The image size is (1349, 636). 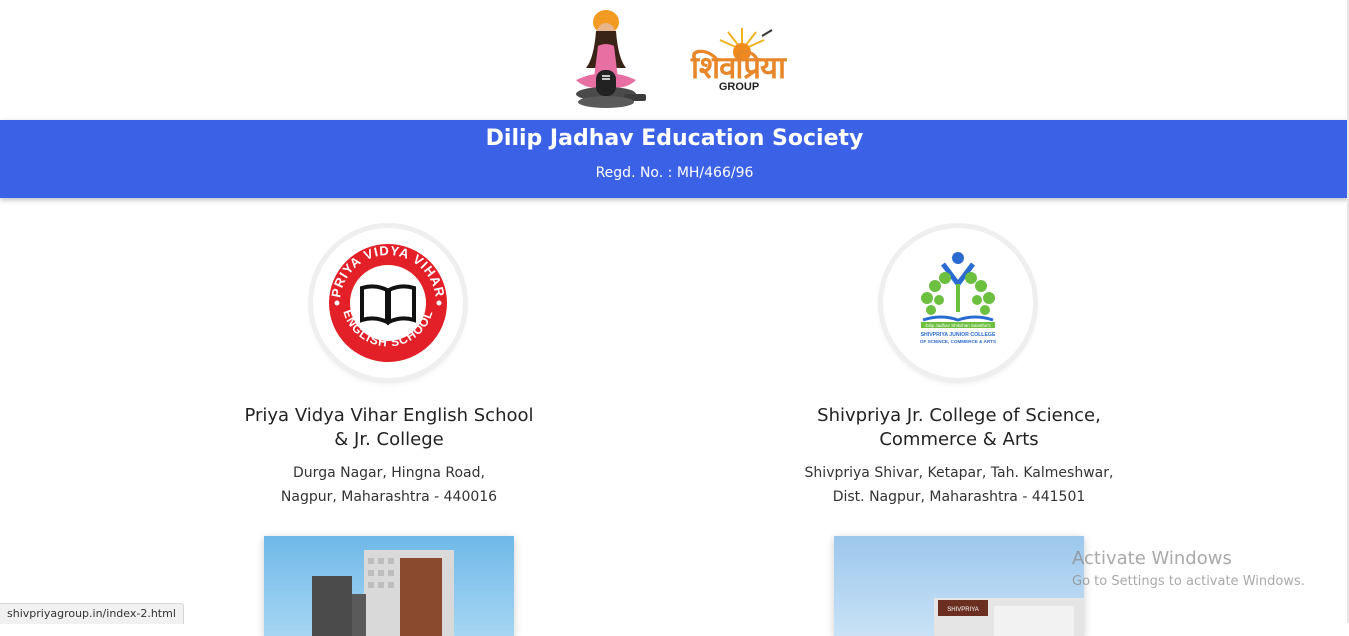 What do you see at coordinates (959, 497) in the screenshot?
I see `address-line2: Dist. Nagpur, Maharashtra - 441501` at bounding box center [959, 497].